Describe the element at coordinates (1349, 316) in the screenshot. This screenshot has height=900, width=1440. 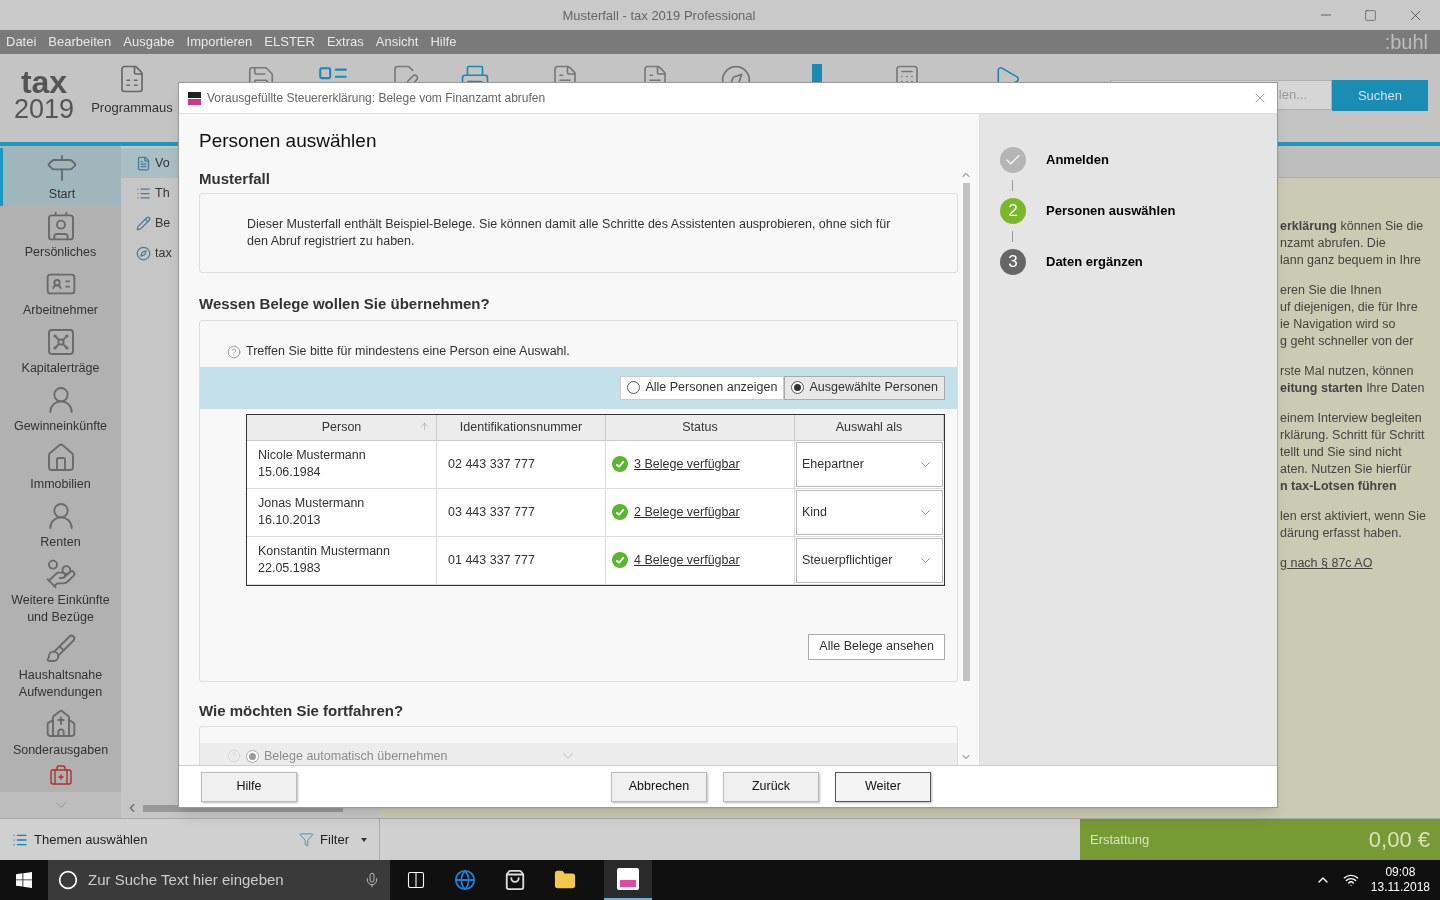
I see `info-paragraph: eren Sie die Ihnen uf diejenigen, die für Ihre ie Navigation wird so g geht schneller von der` at that location.